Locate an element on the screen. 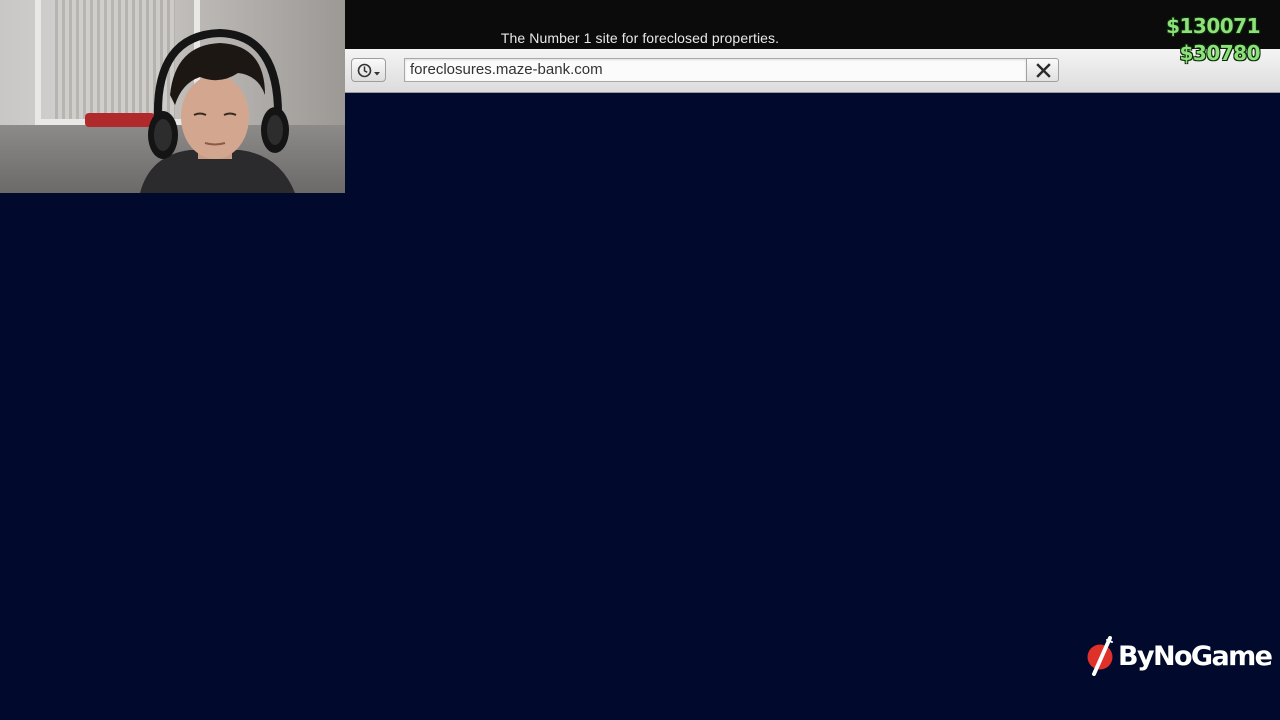 The height and width of the screenshot is (720, 1280). bank-balance: $30780 is located at coordinates (1220, 53).